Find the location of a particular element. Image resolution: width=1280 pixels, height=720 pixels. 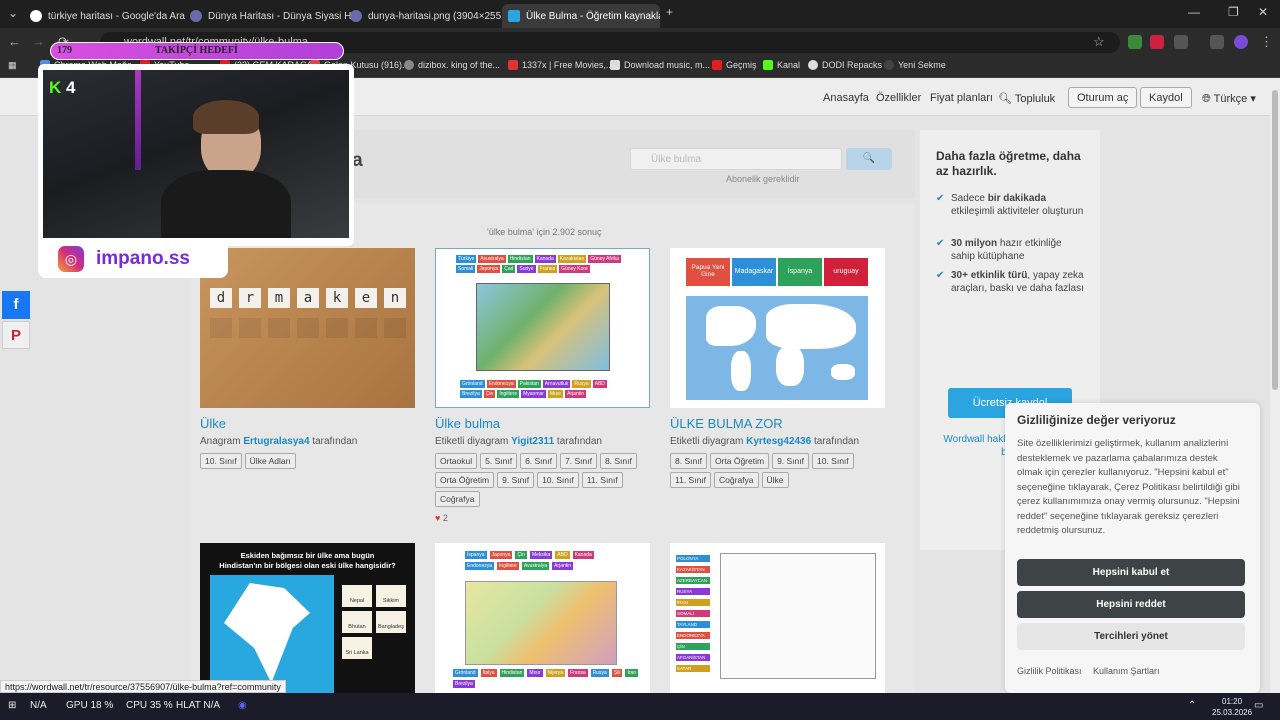

bookmark-item: Geçmiş is located at coordinates (734, 65).